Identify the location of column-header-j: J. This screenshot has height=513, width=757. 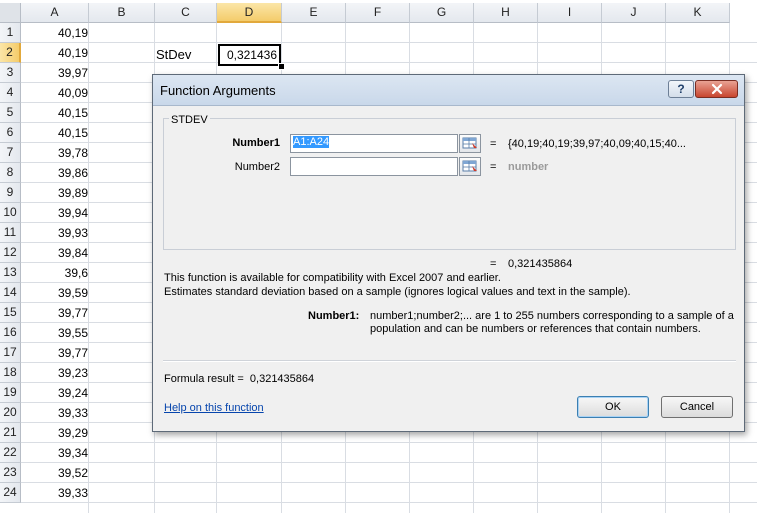
(634, 13).